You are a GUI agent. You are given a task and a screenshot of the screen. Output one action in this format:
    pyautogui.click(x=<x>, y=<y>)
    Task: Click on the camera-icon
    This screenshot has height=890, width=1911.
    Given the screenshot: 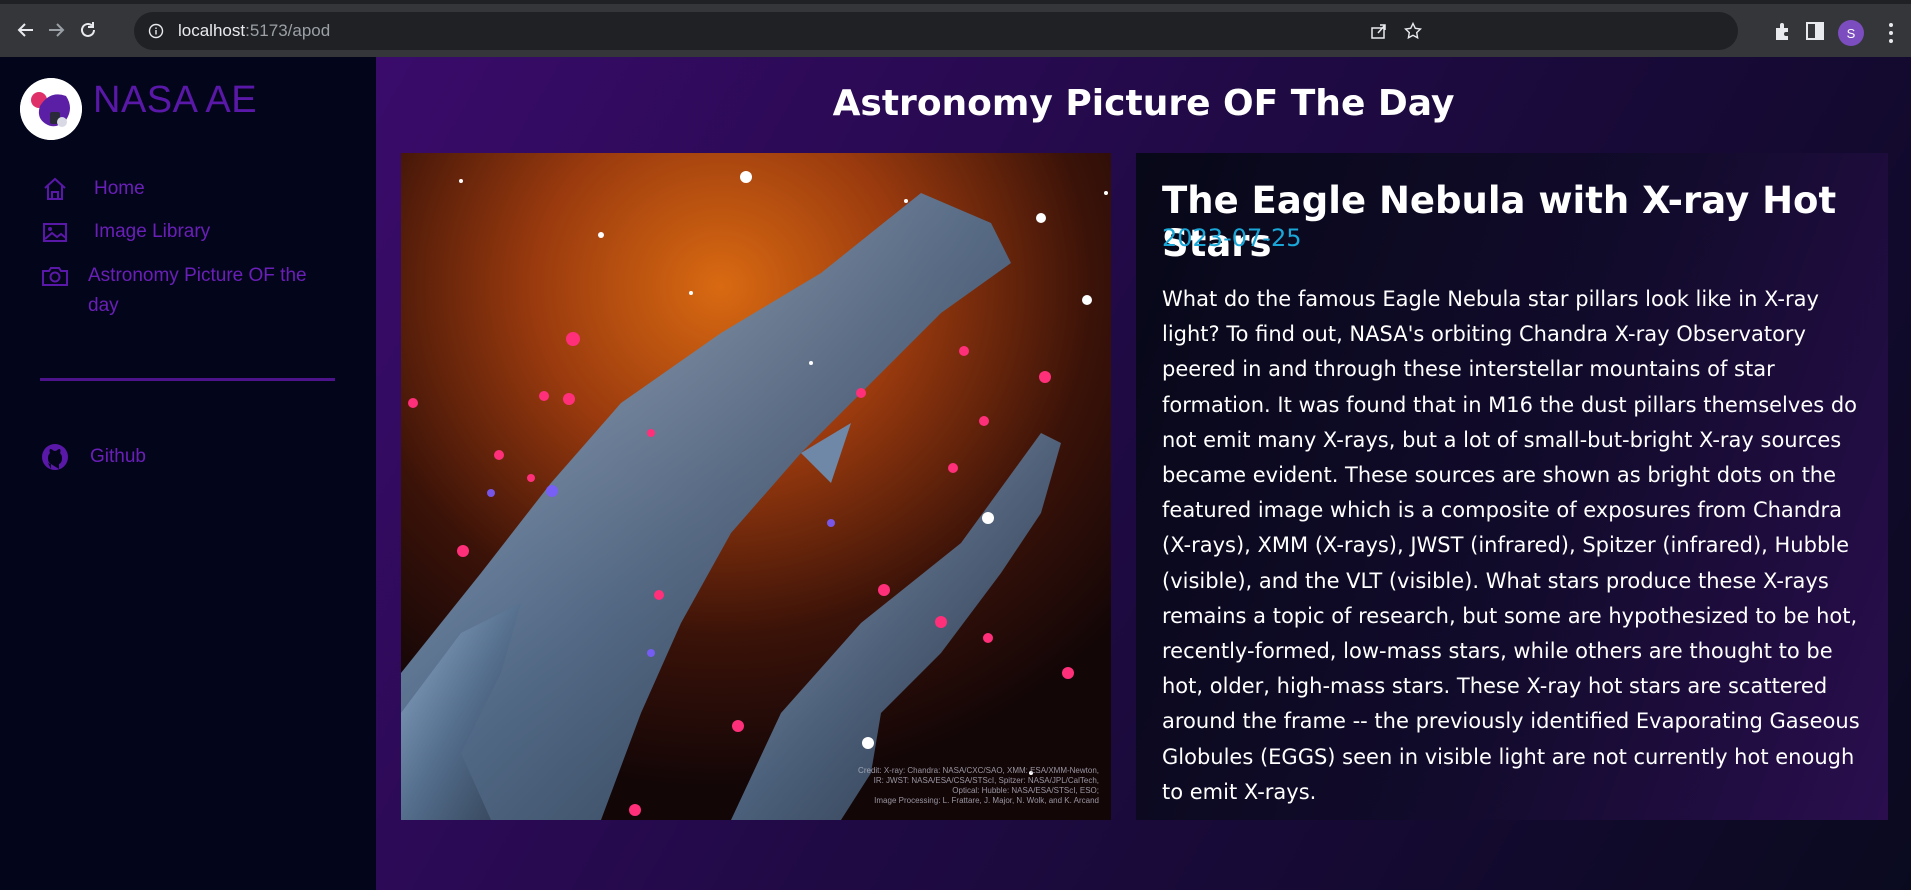 What is the action you would take?
    pyautogui.click(x=55, y=276)
    